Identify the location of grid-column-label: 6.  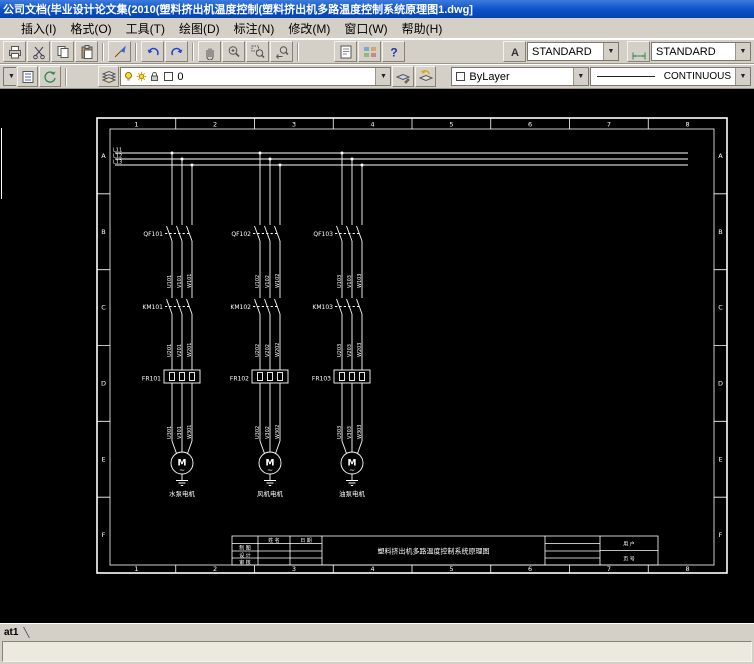
(530, 125).